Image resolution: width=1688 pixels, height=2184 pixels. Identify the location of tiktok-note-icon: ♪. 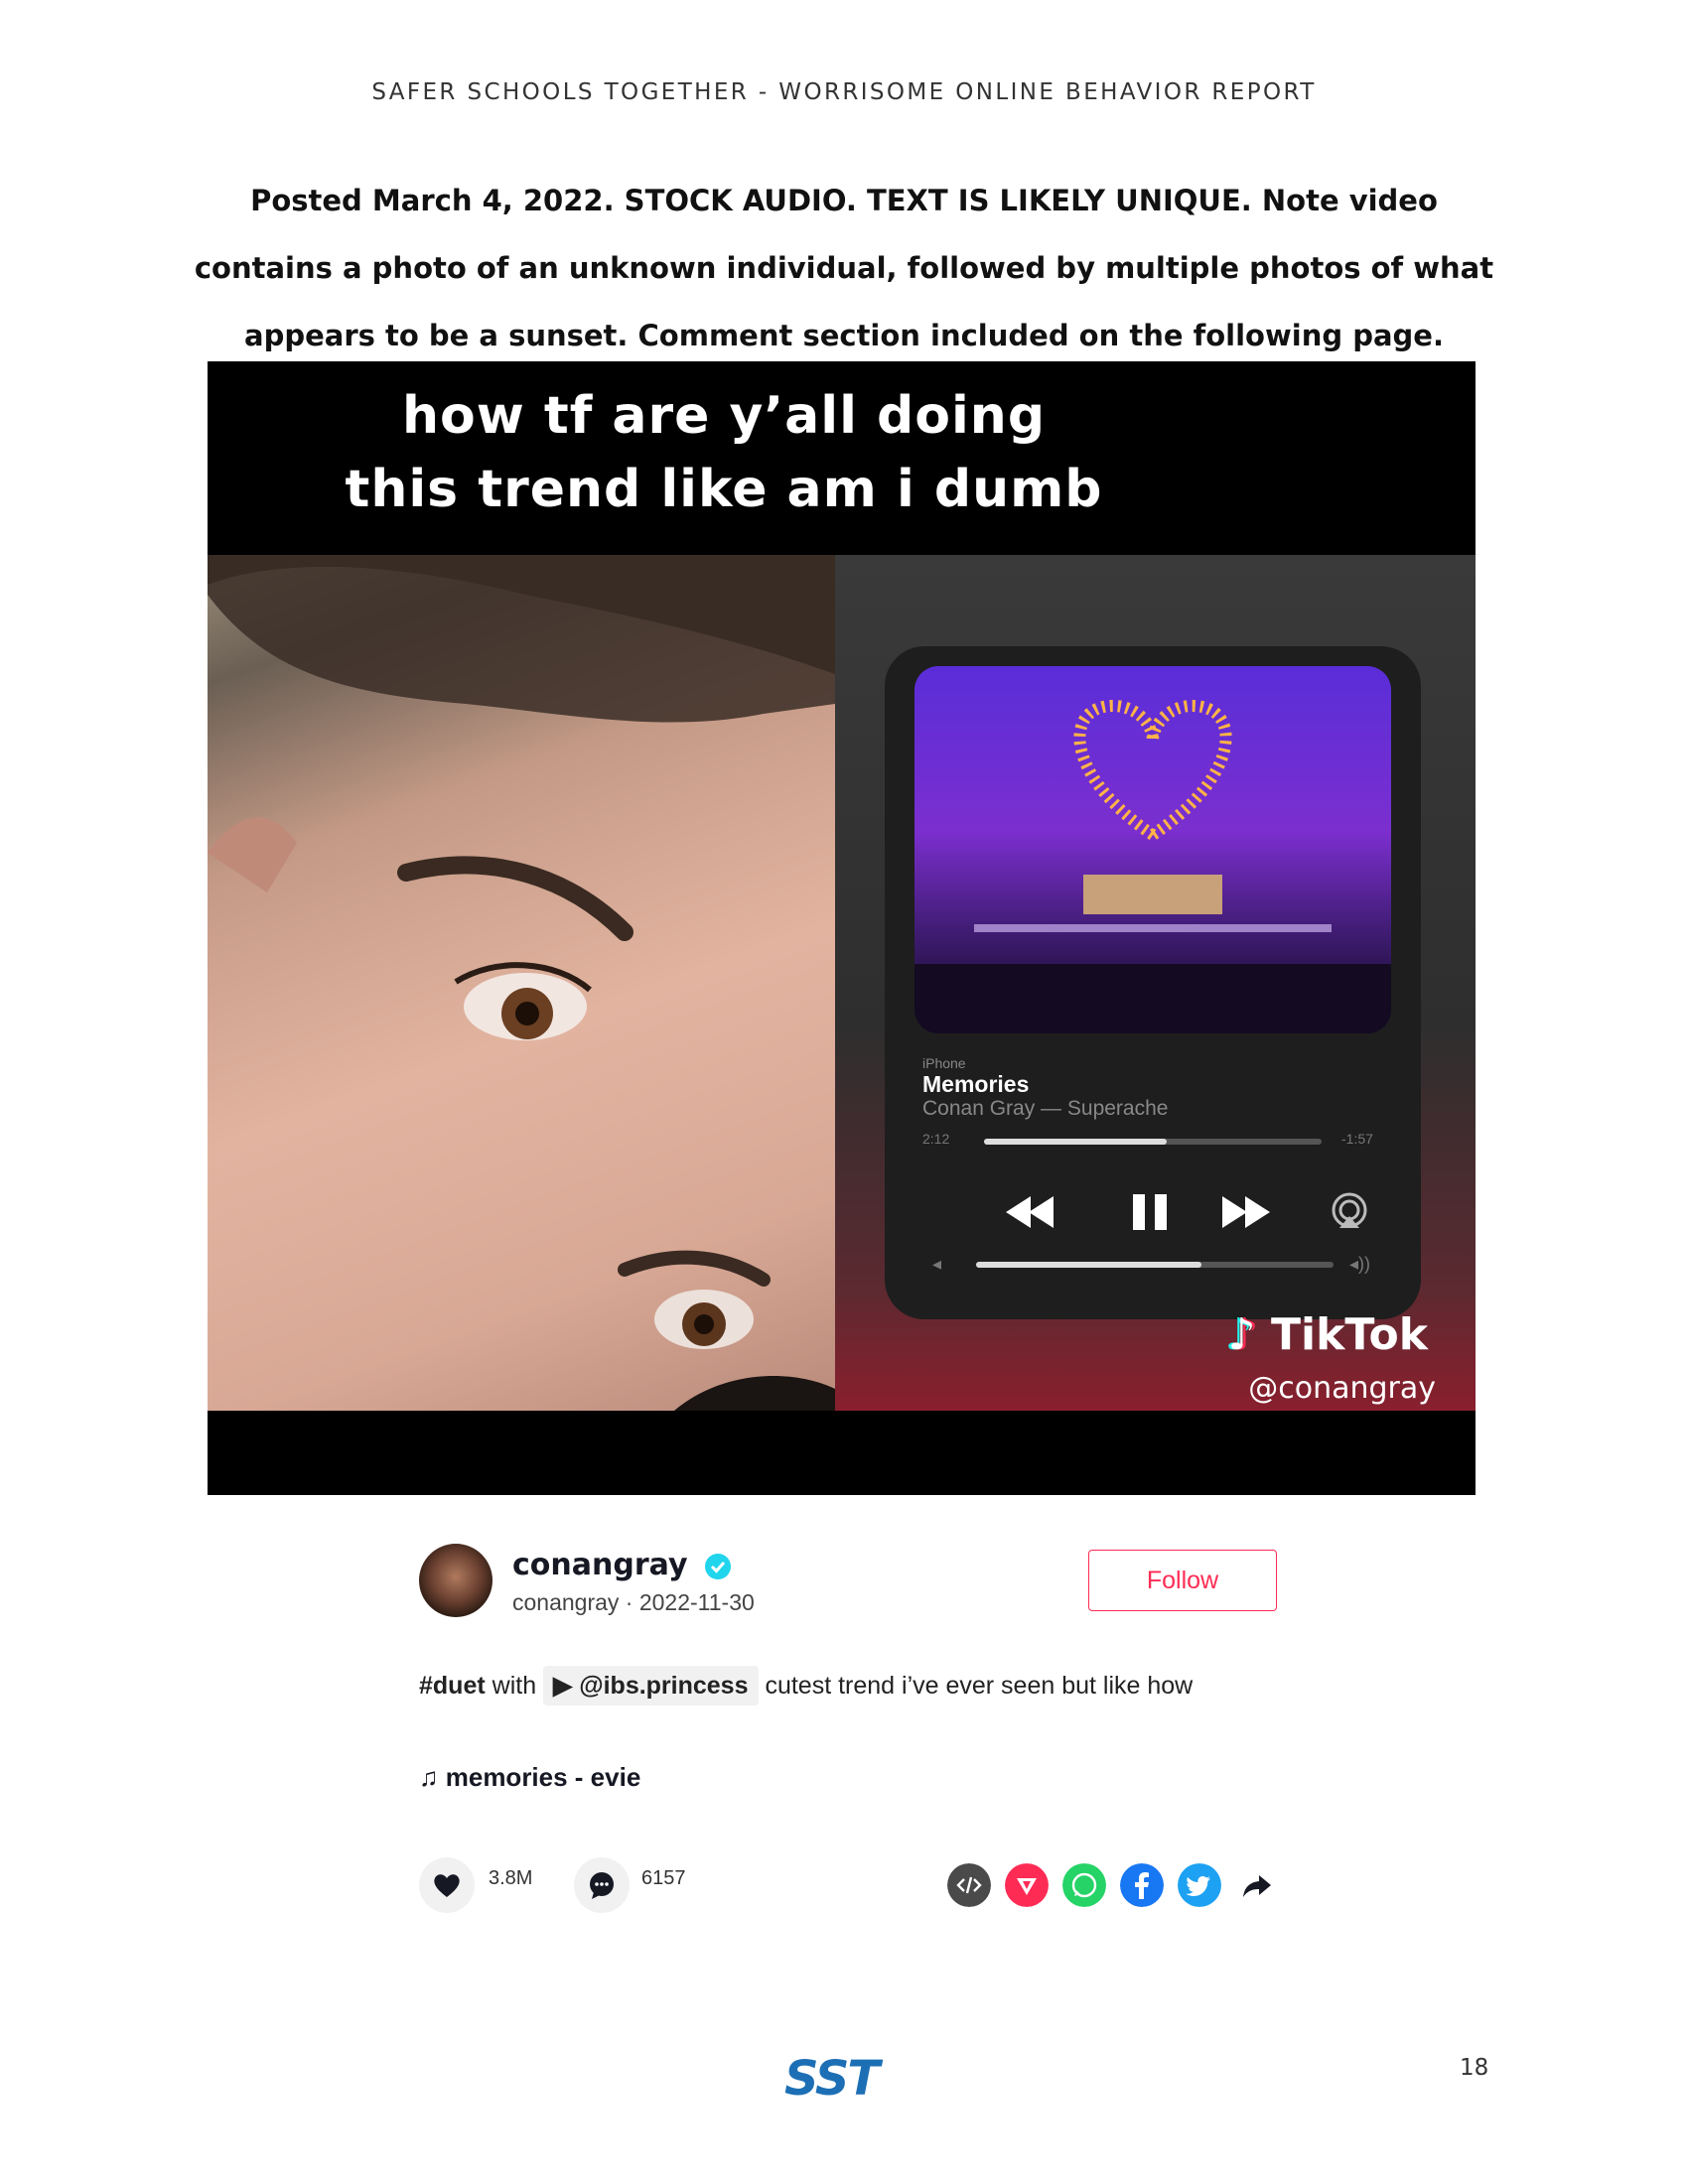
(1241, 1334).